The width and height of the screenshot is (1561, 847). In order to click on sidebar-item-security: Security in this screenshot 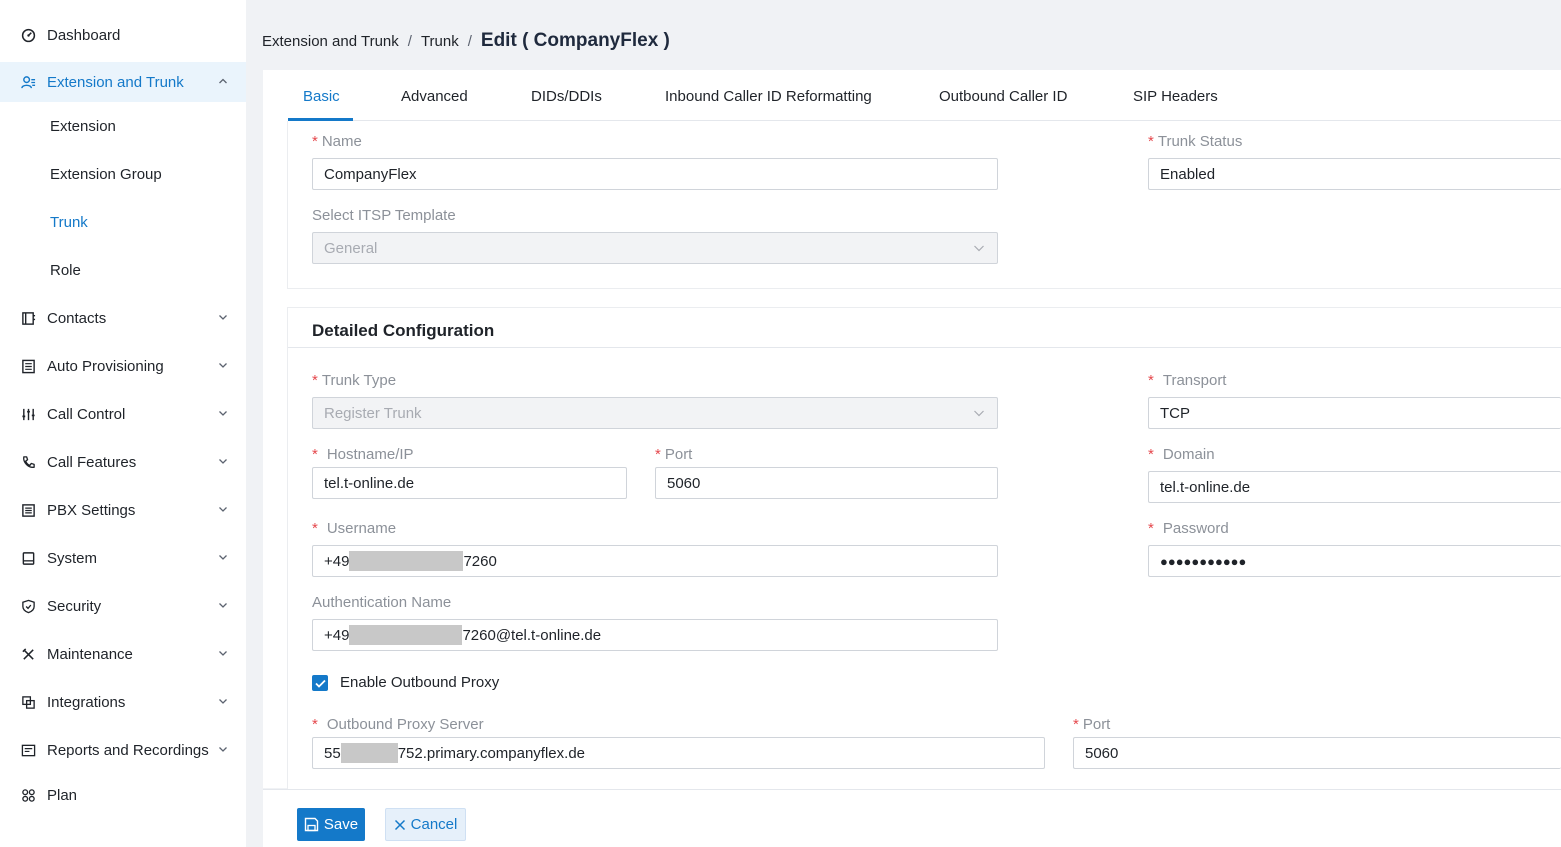, I will do `click(123, 606)`.